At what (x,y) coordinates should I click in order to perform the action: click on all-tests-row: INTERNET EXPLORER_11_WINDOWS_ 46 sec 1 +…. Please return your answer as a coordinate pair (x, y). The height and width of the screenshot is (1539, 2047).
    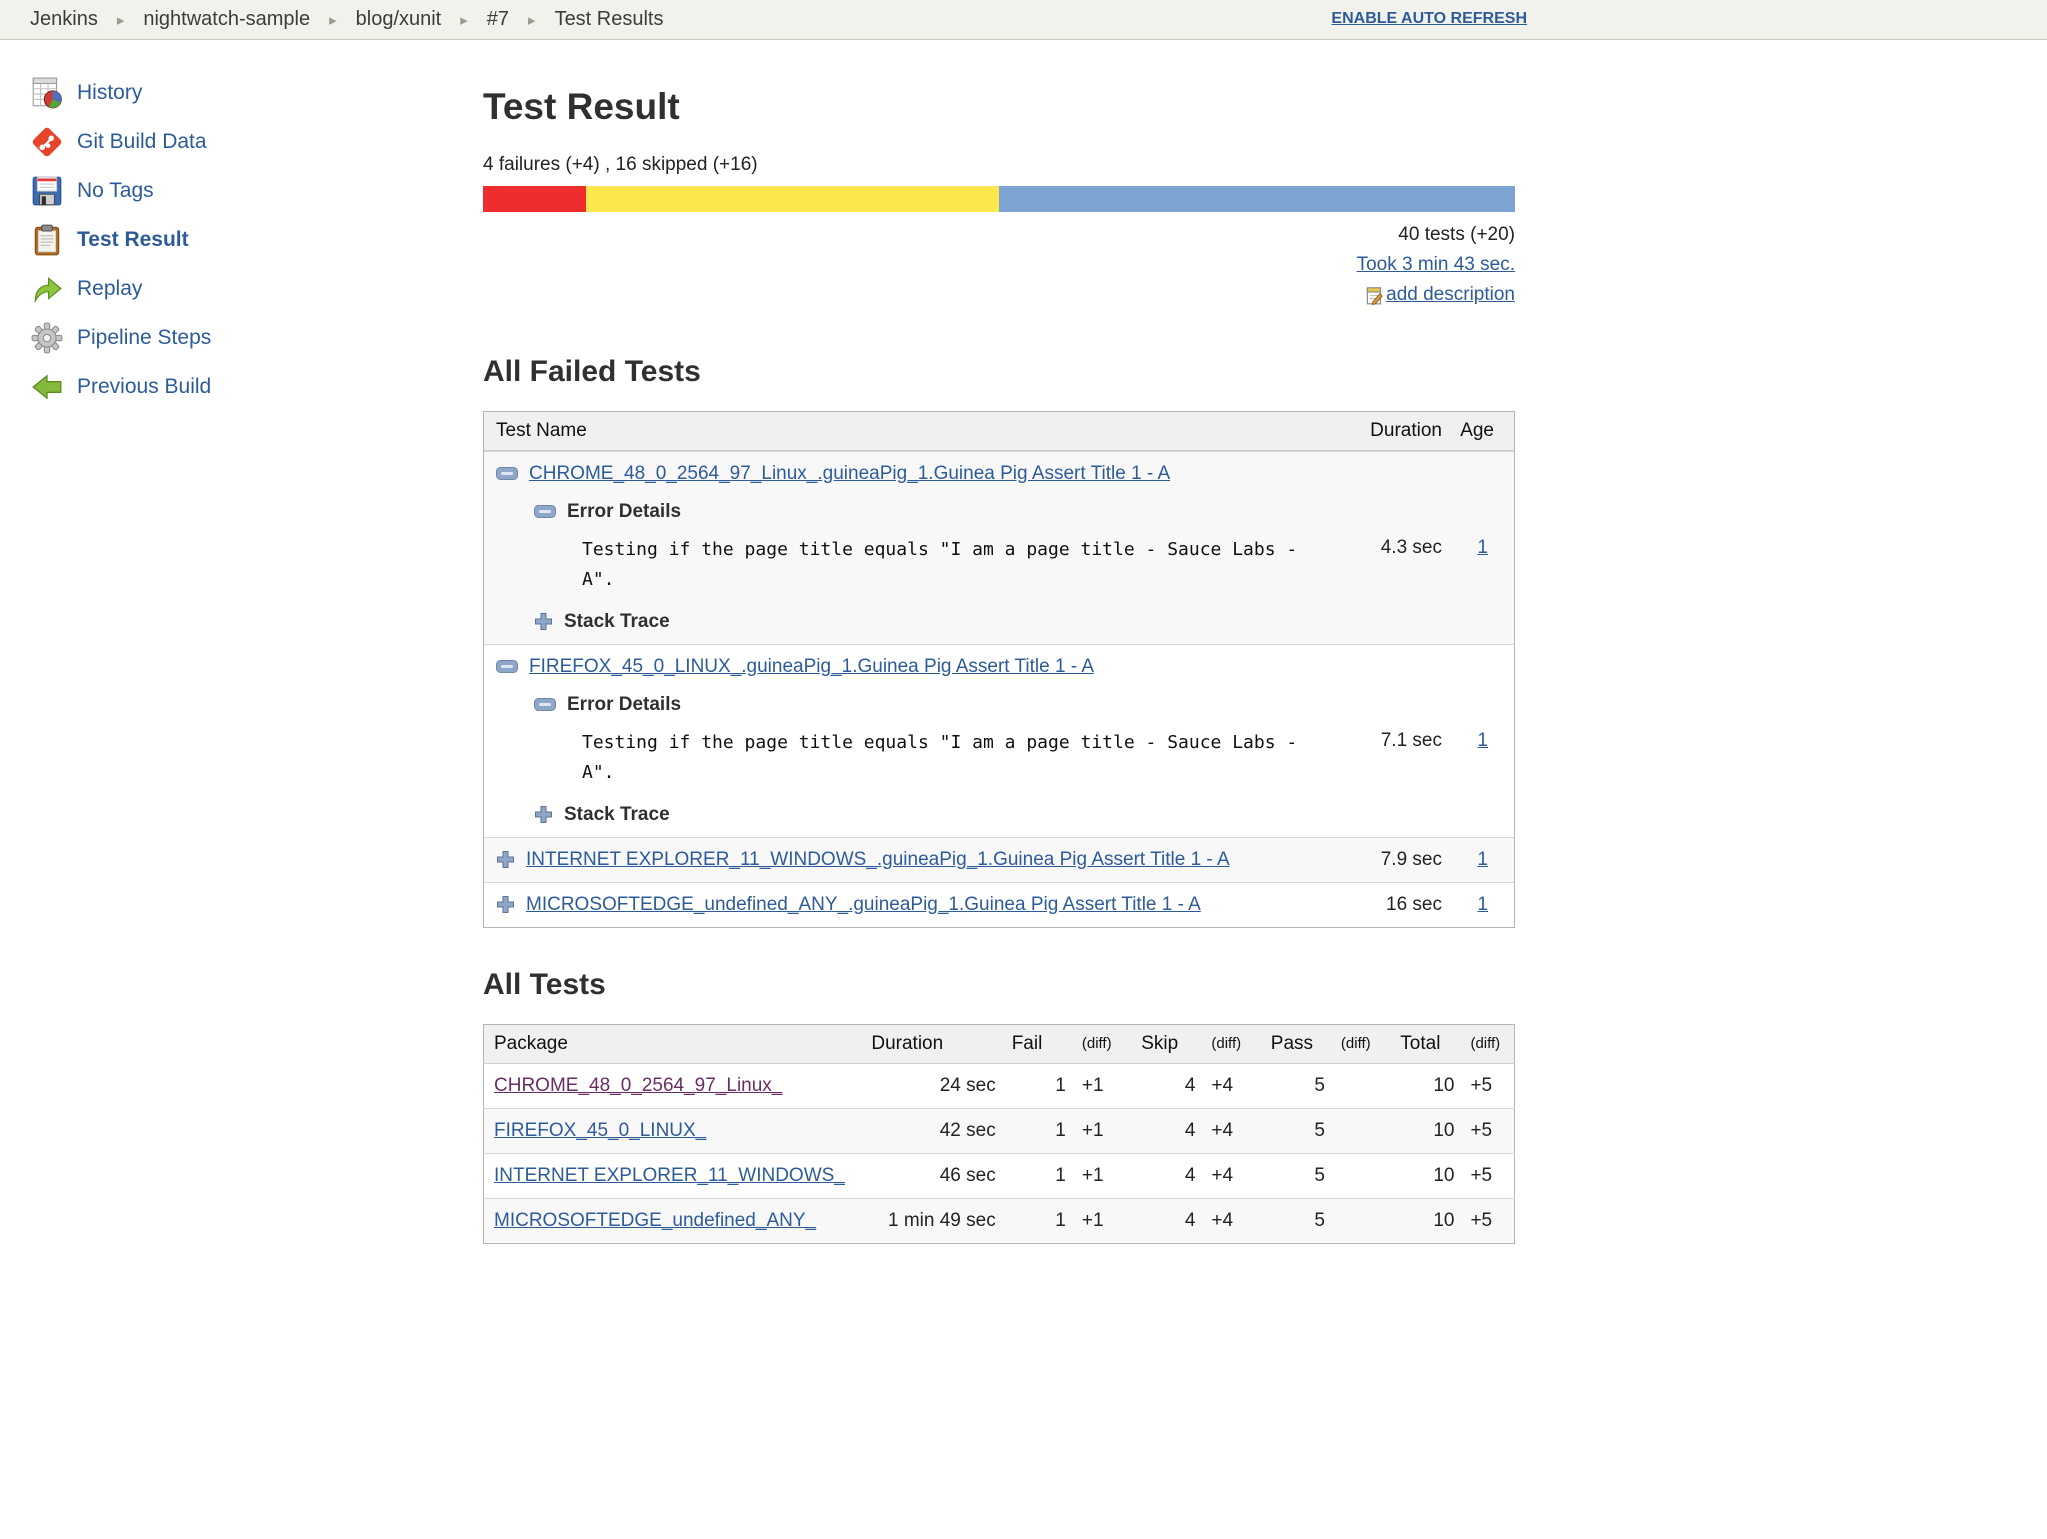
    Looking at the image, I should click on (999, 1175).